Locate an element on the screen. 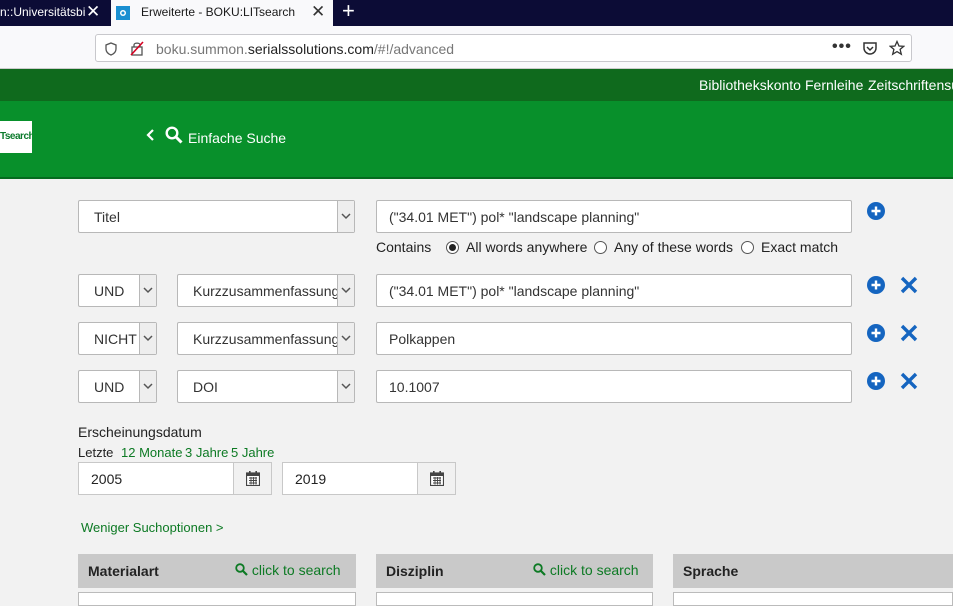 The image size is (953, 606). date-from-value: 2005 is located at coordinates (107, 479).